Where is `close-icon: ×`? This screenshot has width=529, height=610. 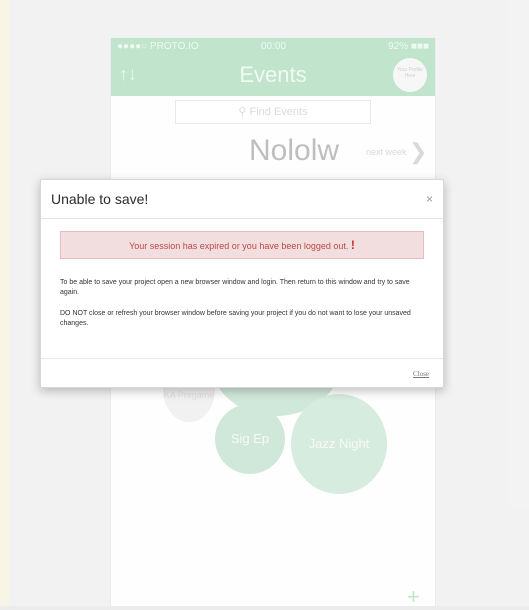 close-icon: × is located at coordinates (429, 199).